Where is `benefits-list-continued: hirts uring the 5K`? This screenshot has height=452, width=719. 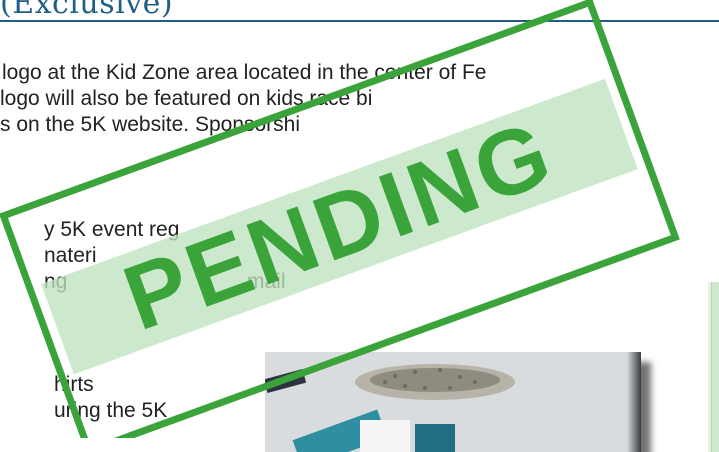
benefits-list-continued: hirts uring the 5K is located at coordinates (83, 398).